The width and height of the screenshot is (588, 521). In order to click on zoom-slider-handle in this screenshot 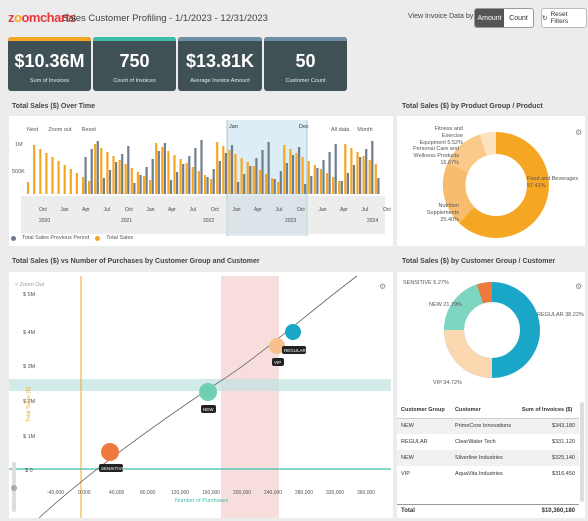, I will do `click(14, 488)`.